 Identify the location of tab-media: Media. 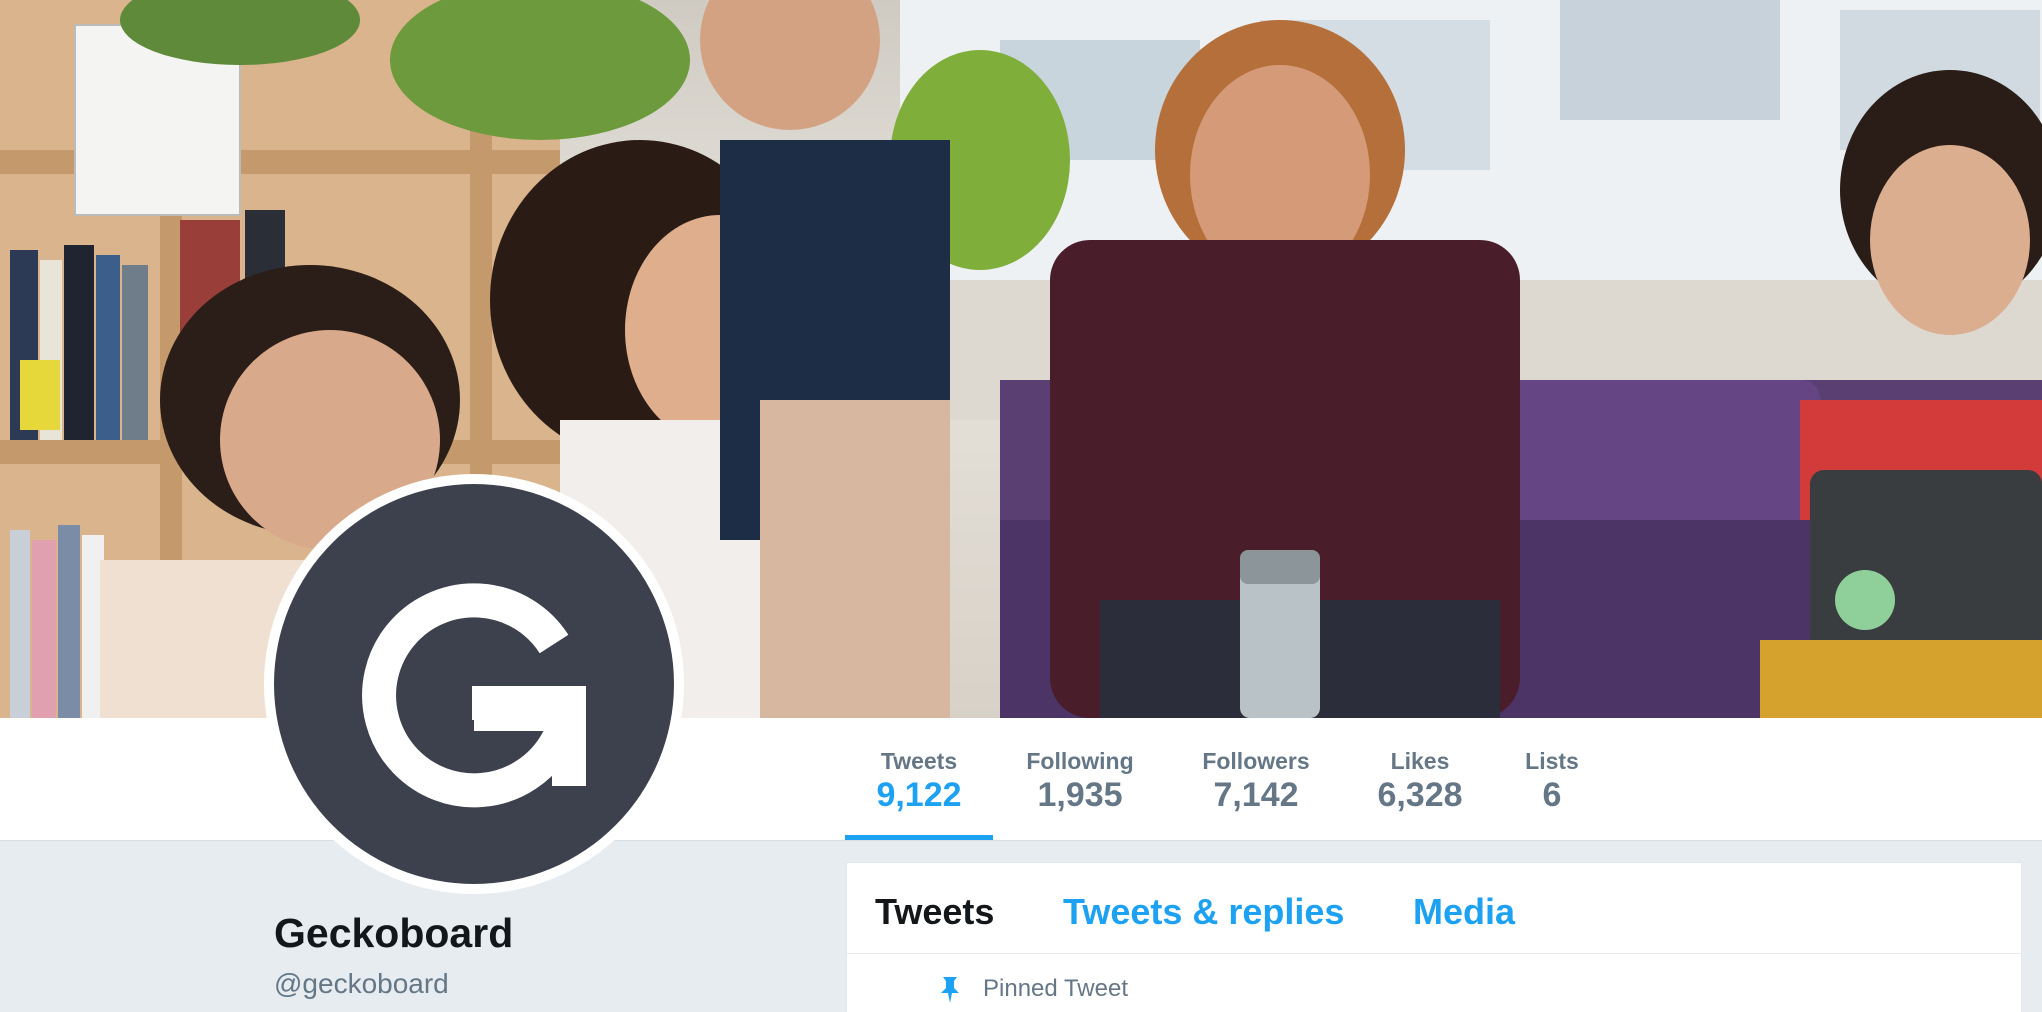
(1464, 912).